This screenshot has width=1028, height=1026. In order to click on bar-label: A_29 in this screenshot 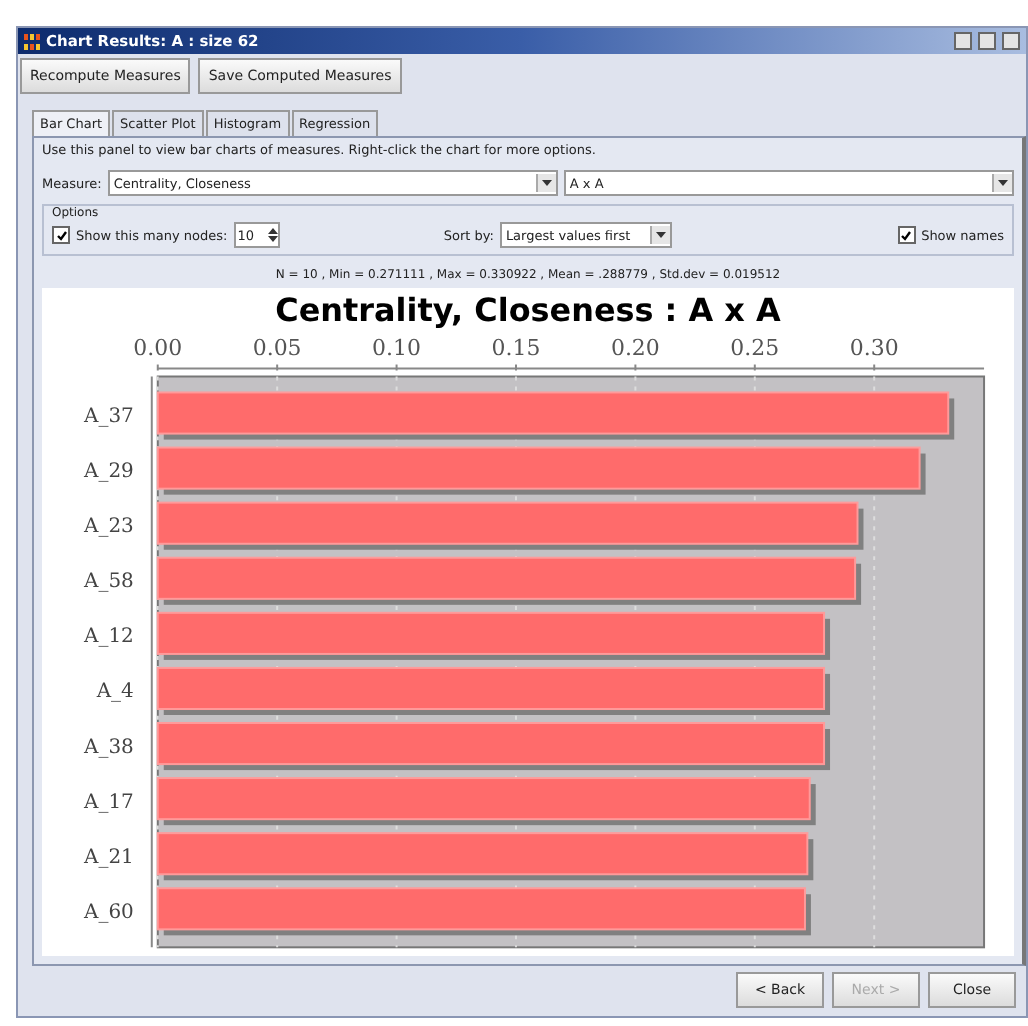, I will do `click(109, 472)`.